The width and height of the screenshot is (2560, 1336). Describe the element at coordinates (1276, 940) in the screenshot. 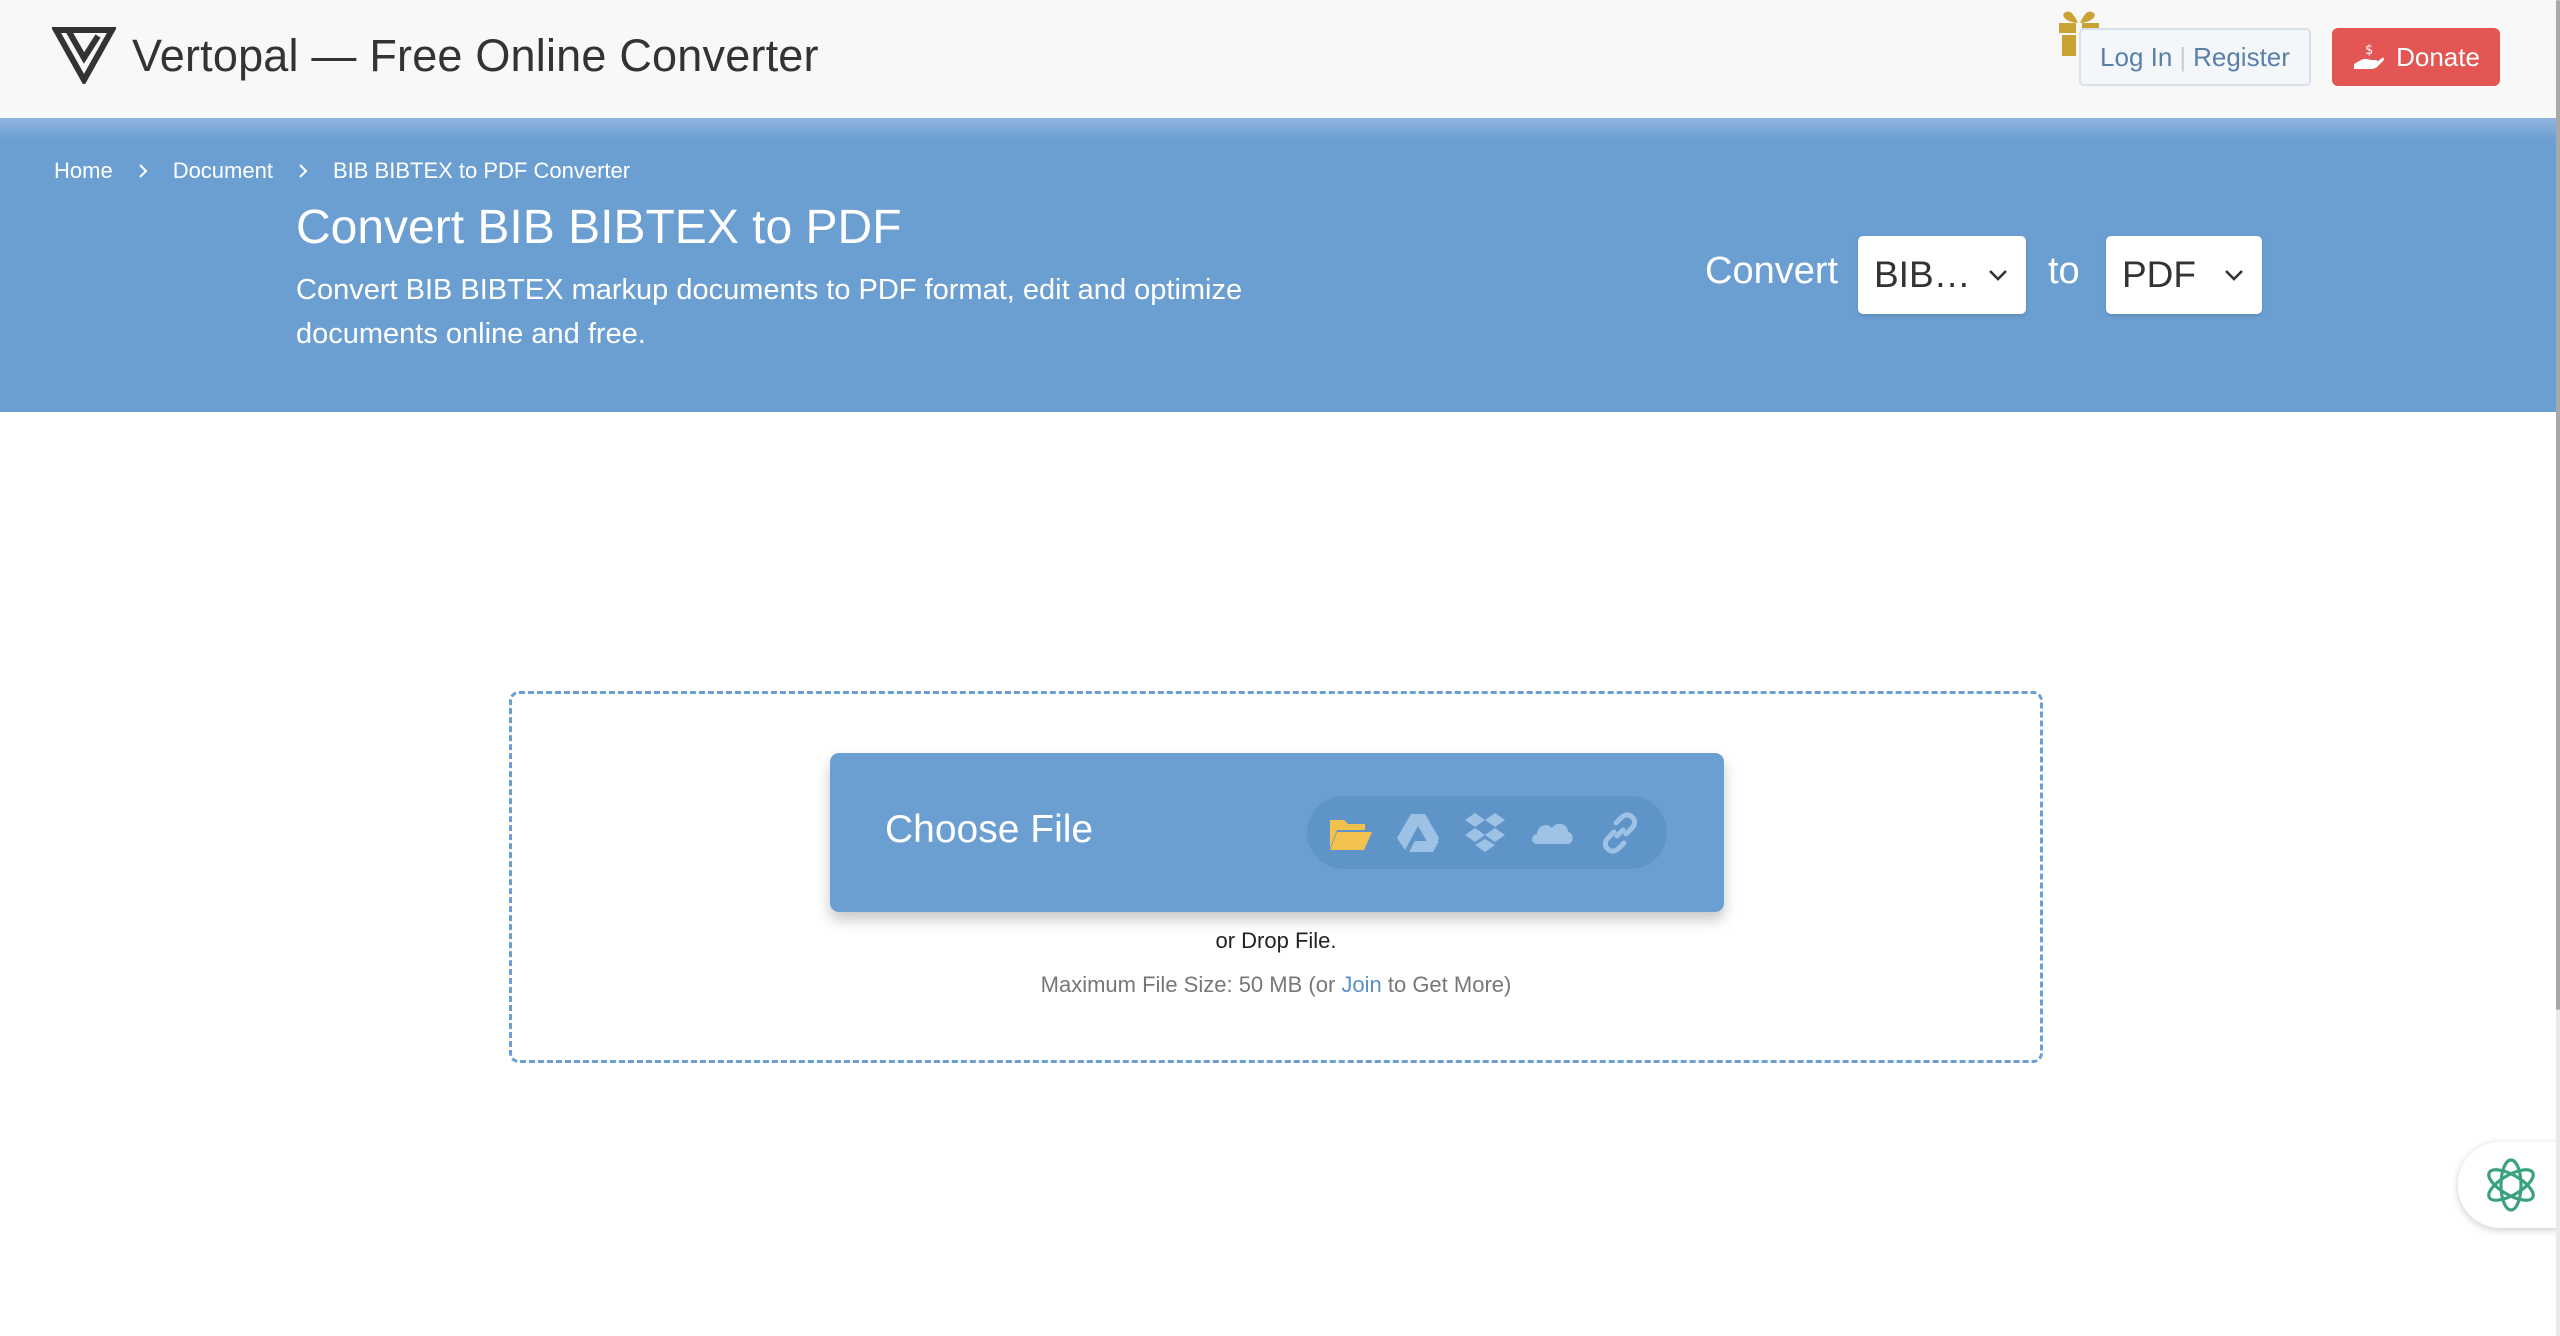

I see `drop-file-hint: or Drop File.` at that location.